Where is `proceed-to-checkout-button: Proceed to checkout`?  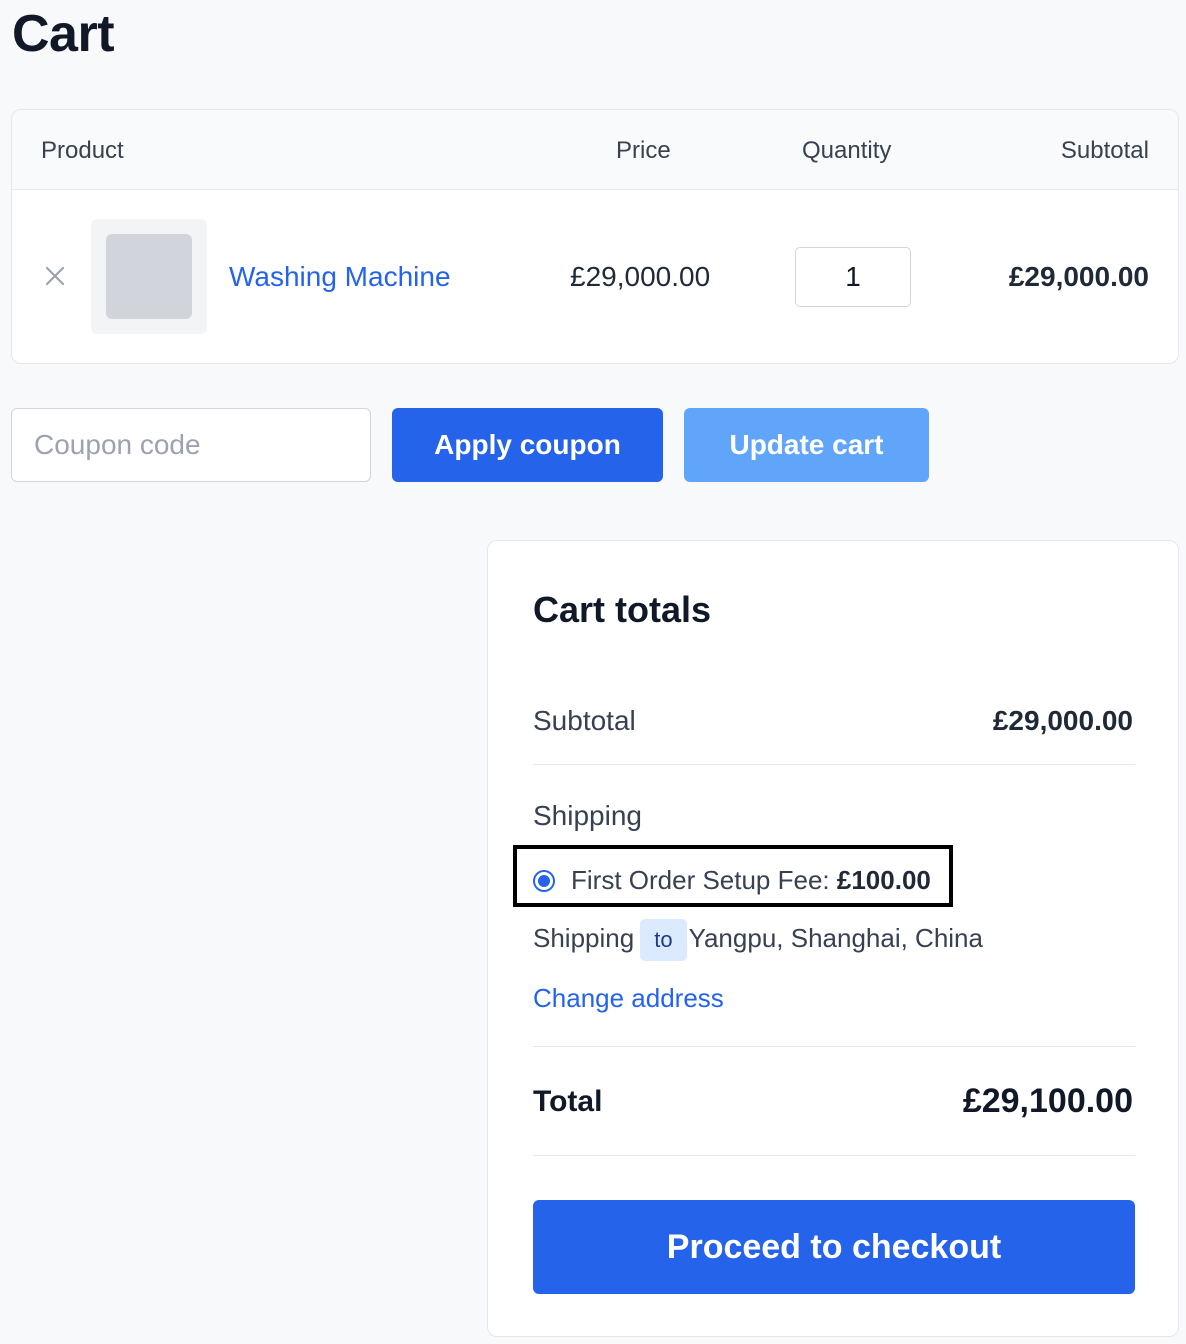 proceed-to-checkout-button: Proceed to checkout is located at coordinates (834, 1247).